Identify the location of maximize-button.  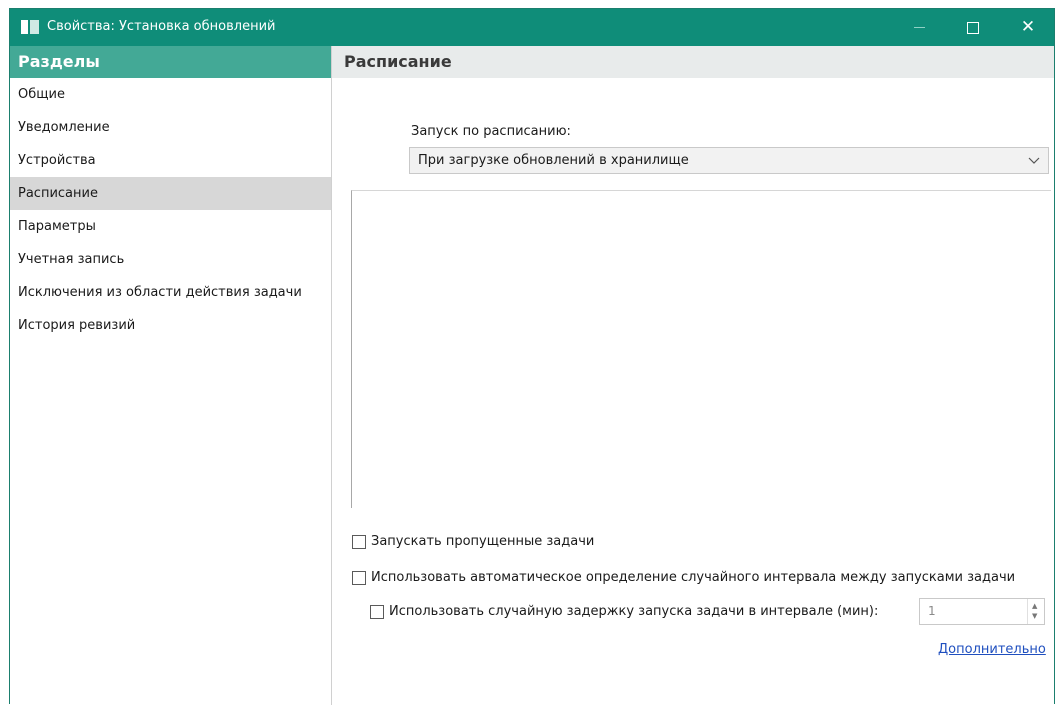
(973, 27).